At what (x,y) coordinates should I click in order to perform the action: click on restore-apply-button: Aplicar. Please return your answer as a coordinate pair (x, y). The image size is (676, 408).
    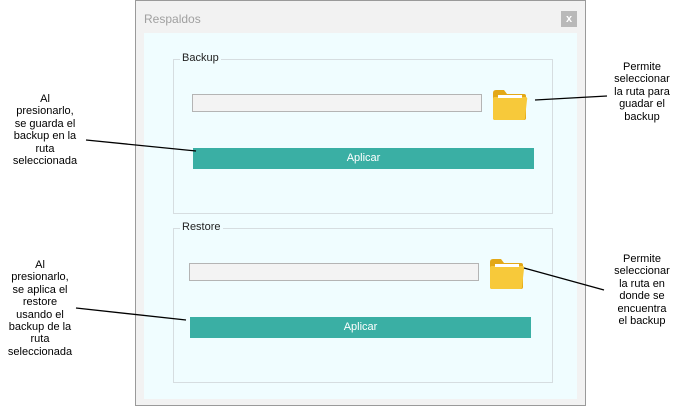
    Looking at the image, I should click on (360, 327).